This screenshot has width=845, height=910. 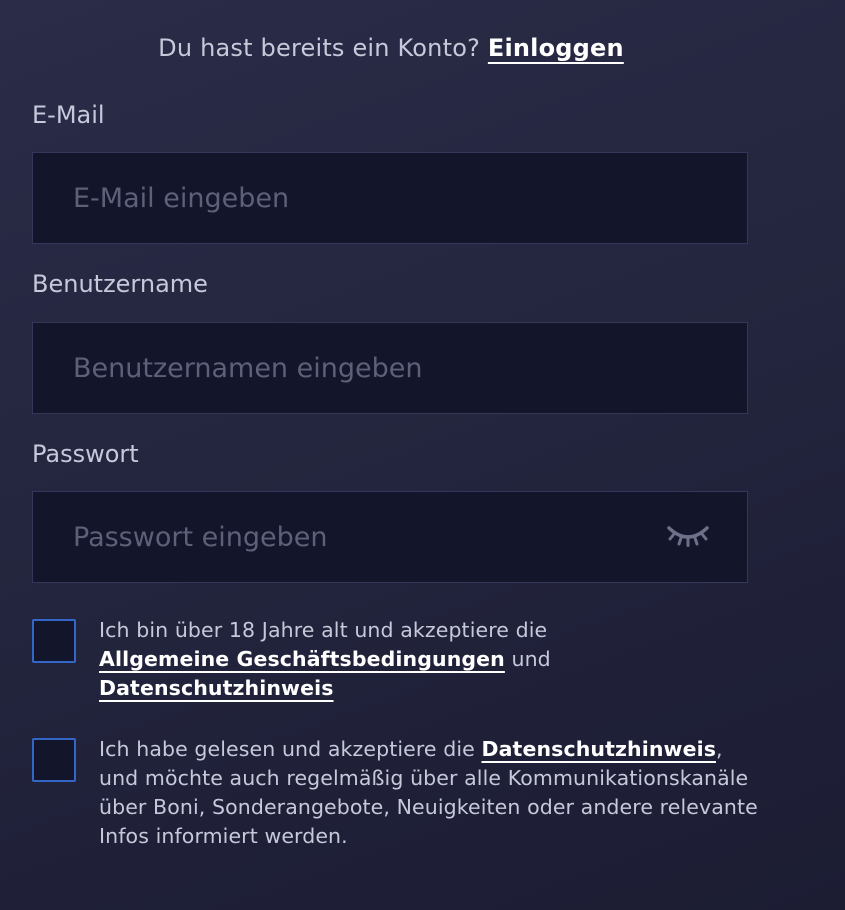 I want to click on login-link: Einloggen, so click(x=556, y=48).